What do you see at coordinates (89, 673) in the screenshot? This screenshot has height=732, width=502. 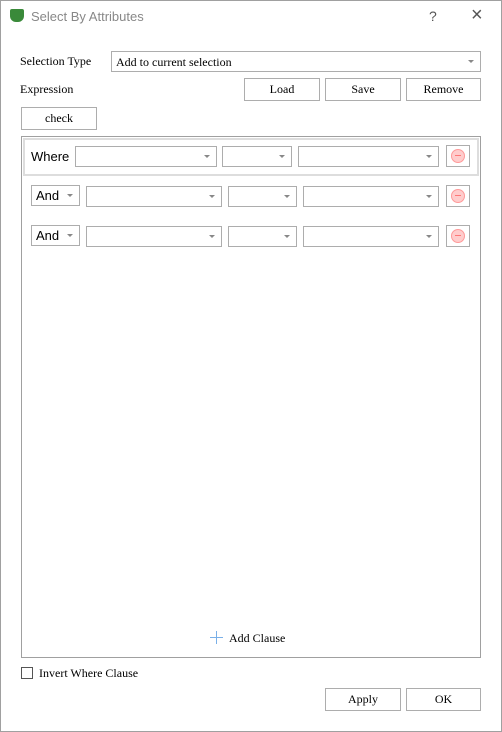 I see `invert-label: Invert Where Clause` at bounding box center [89, 673].